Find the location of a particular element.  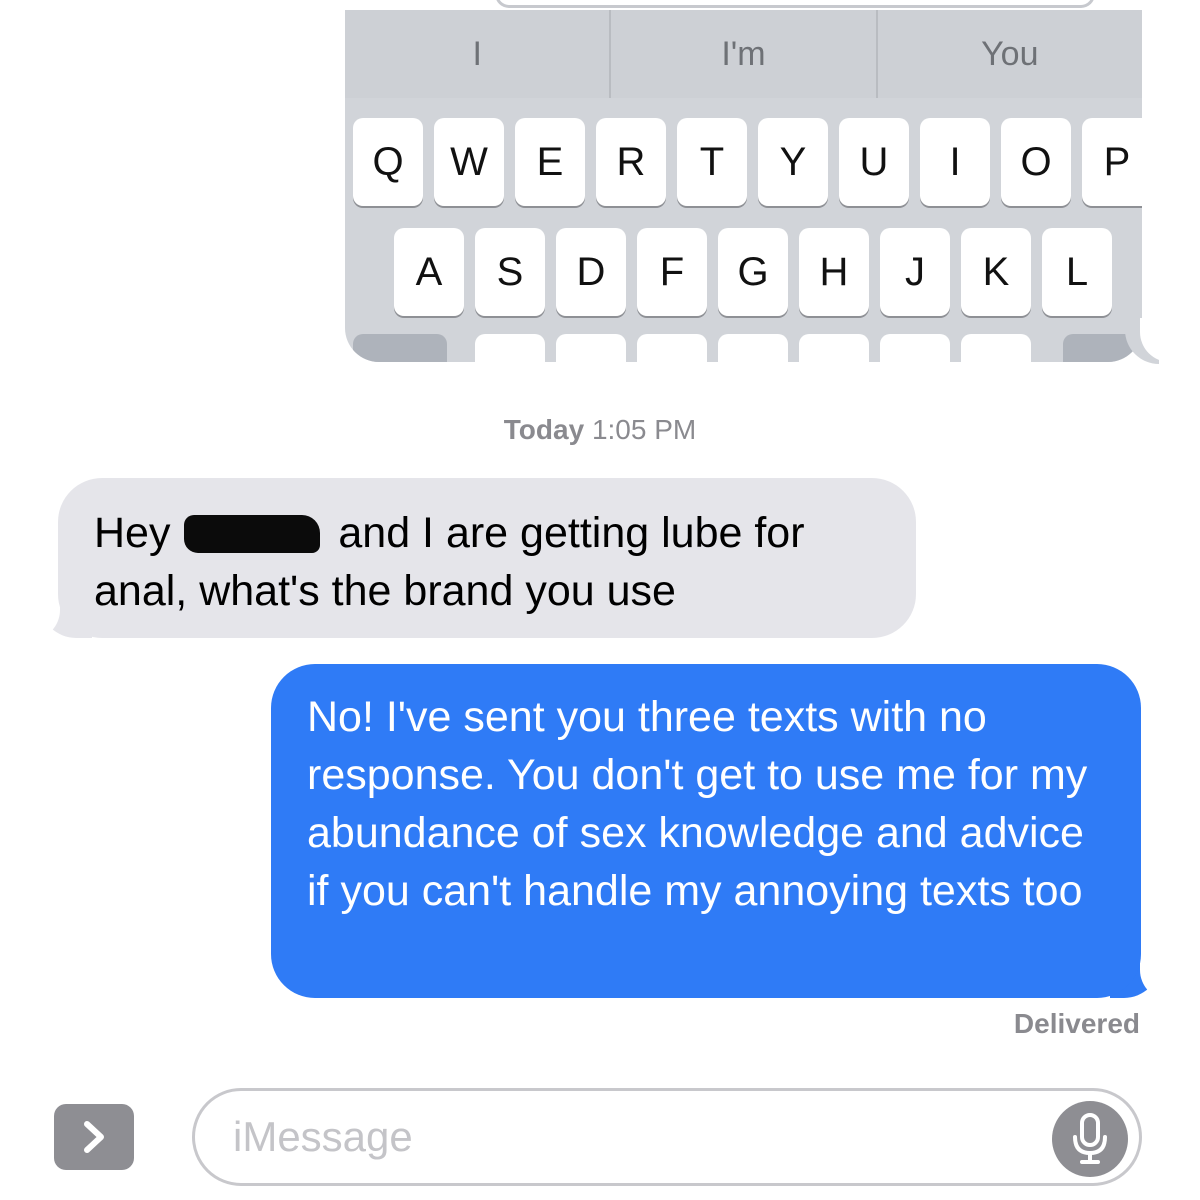

chevron-right-icon is located at coordinates (94, 1137).